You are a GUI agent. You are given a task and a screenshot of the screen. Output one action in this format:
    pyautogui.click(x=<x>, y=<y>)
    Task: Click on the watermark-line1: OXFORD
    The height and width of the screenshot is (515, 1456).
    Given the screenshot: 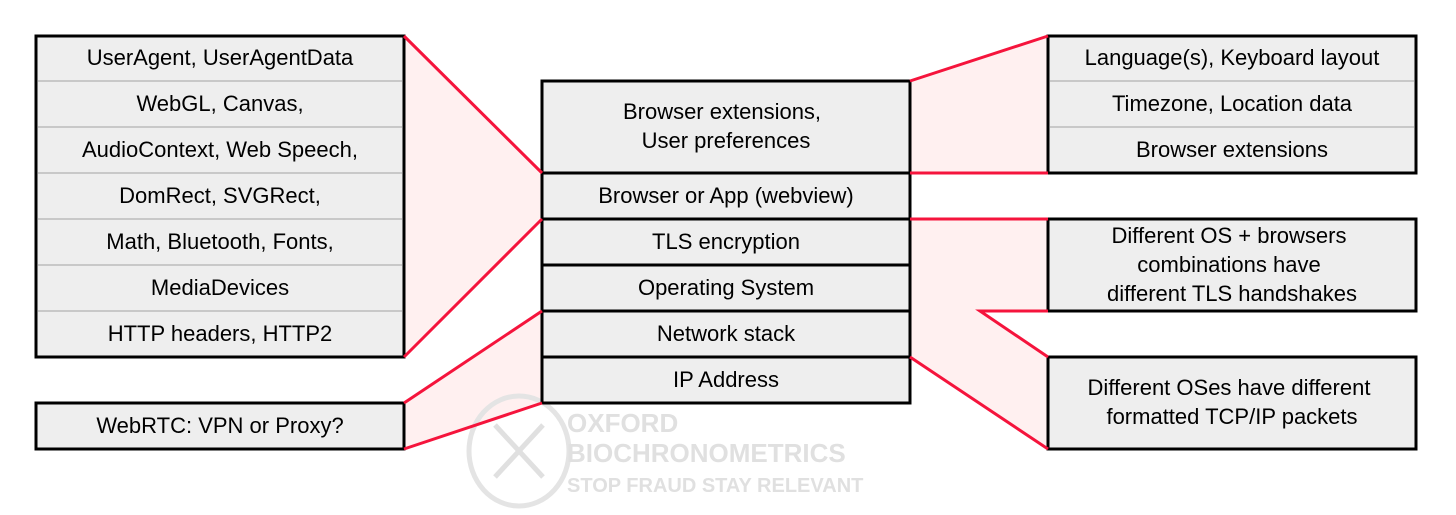 What is the action you would take?
    pyautogui.click(x=622, y=423)
    